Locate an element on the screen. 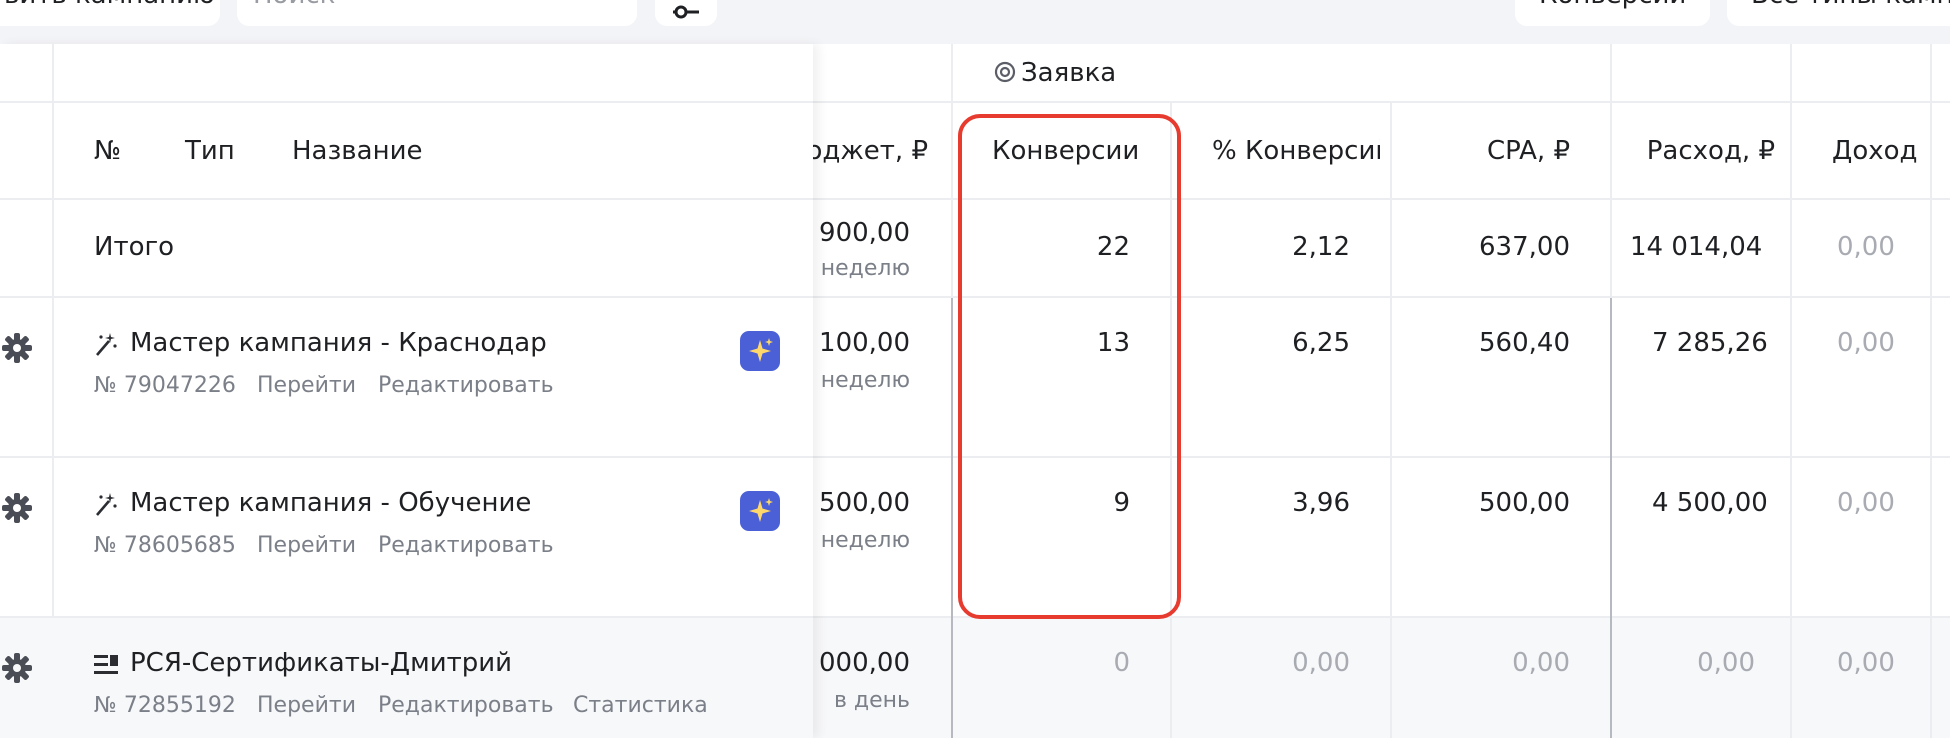  totals-revenue: 0,00 is located at coordinates (1866, 247).